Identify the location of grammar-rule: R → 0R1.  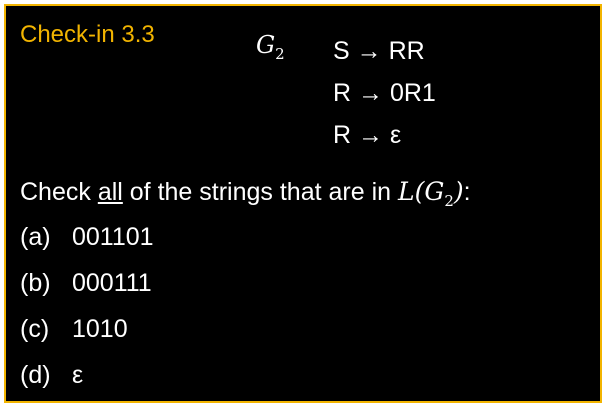
(384, 99).